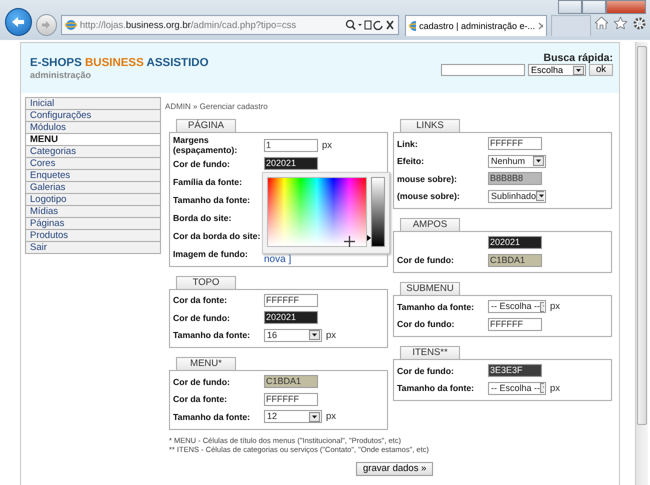 This screenshot has height=485, width=650. Describe the element at coordinates (189, 25) in the screenshot. I see `url-text: http://lojas.business.org.br/admin/cad.php?tipo=css` at that location.